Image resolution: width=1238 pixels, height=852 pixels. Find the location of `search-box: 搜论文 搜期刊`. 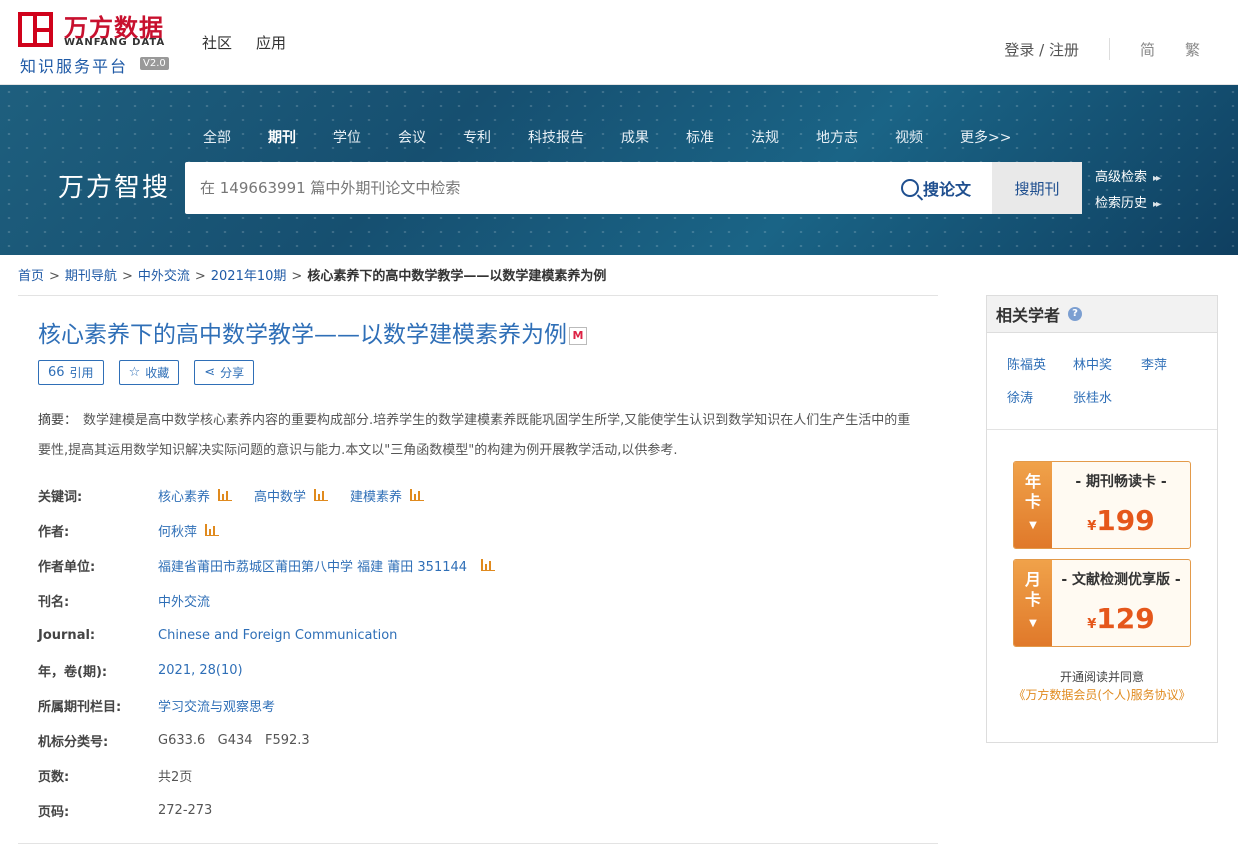

search-box: 搜论文 搜期刊 is located at coordinates (633, 188).